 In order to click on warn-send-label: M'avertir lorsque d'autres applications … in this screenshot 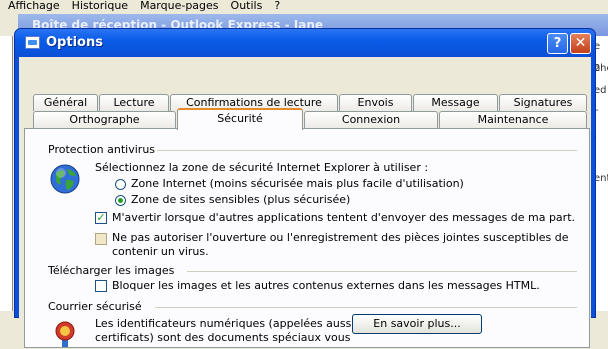, I will do `click(343, 217)`.